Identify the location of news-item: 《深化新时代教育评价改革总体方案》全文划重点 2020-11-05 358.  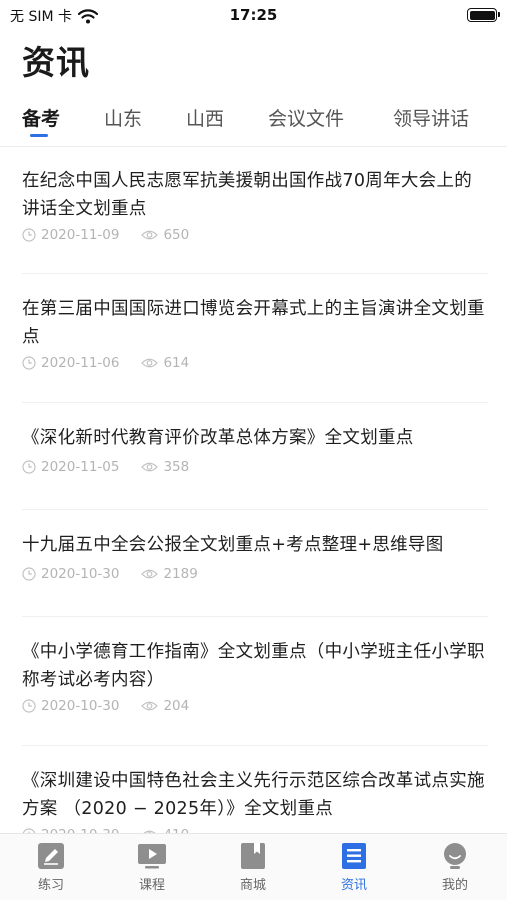
(255, 449).